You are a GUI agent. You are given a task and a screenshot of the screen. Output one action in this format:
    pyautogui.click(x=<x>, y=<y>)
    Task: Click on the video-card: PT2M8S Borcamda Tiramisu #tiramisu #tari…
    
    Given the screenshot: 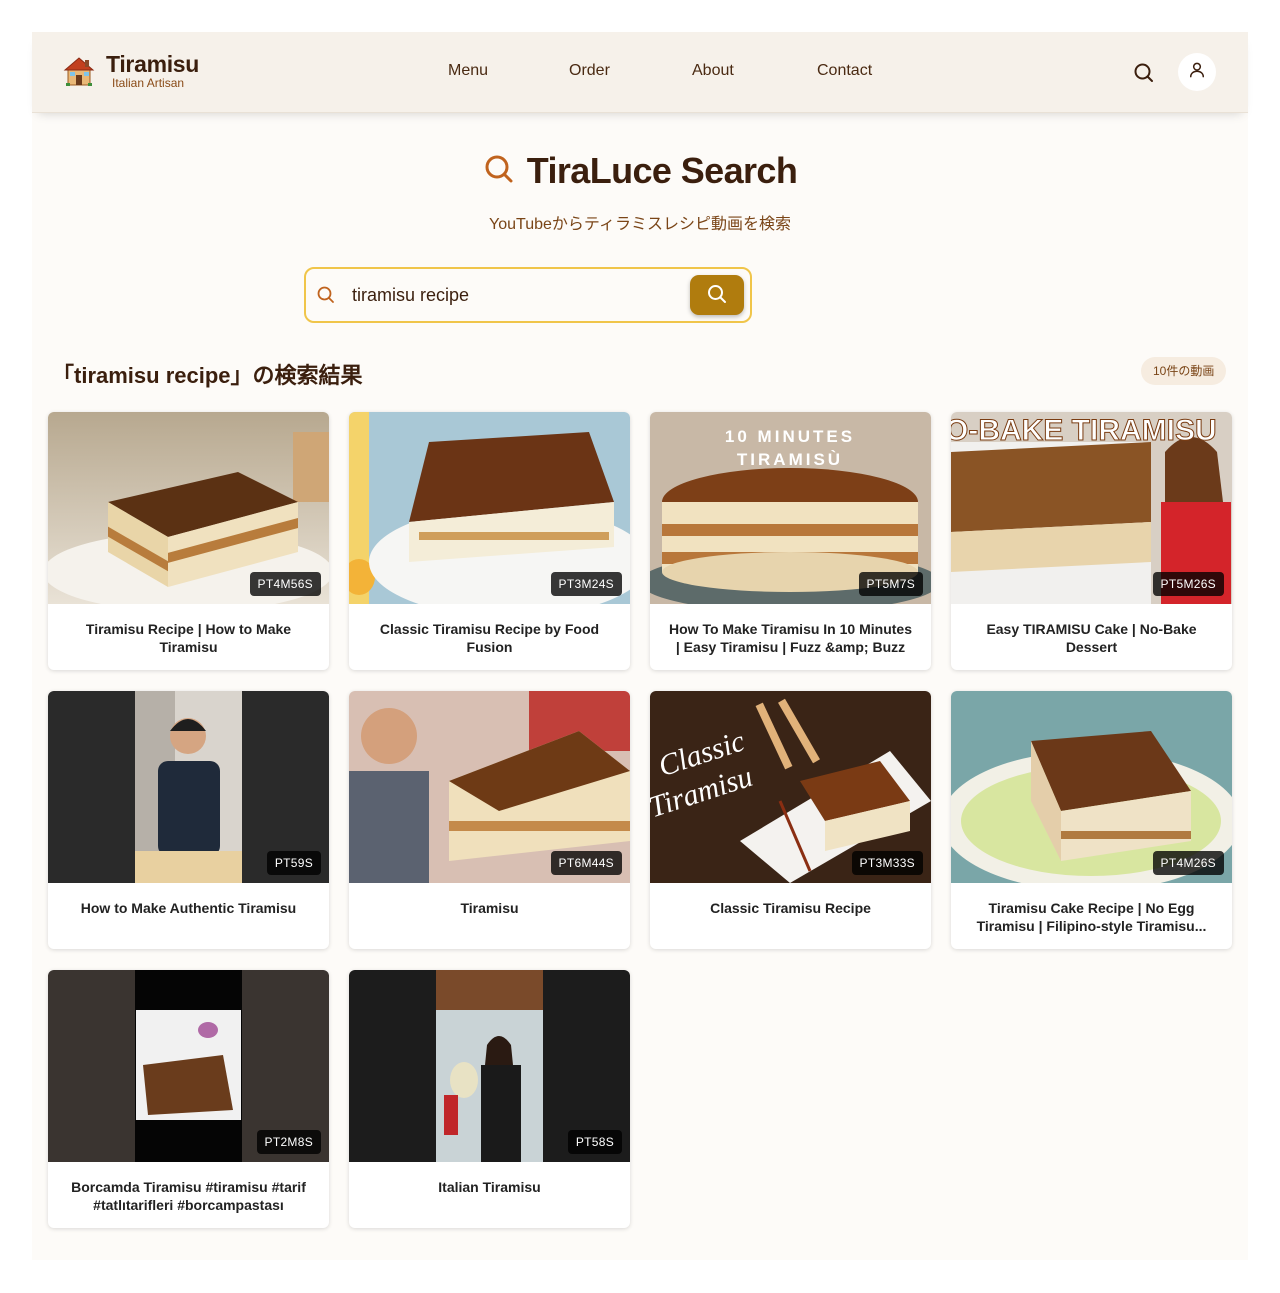 What is the action you would take?
    pyautogui.click(x=188, y=1099)
    